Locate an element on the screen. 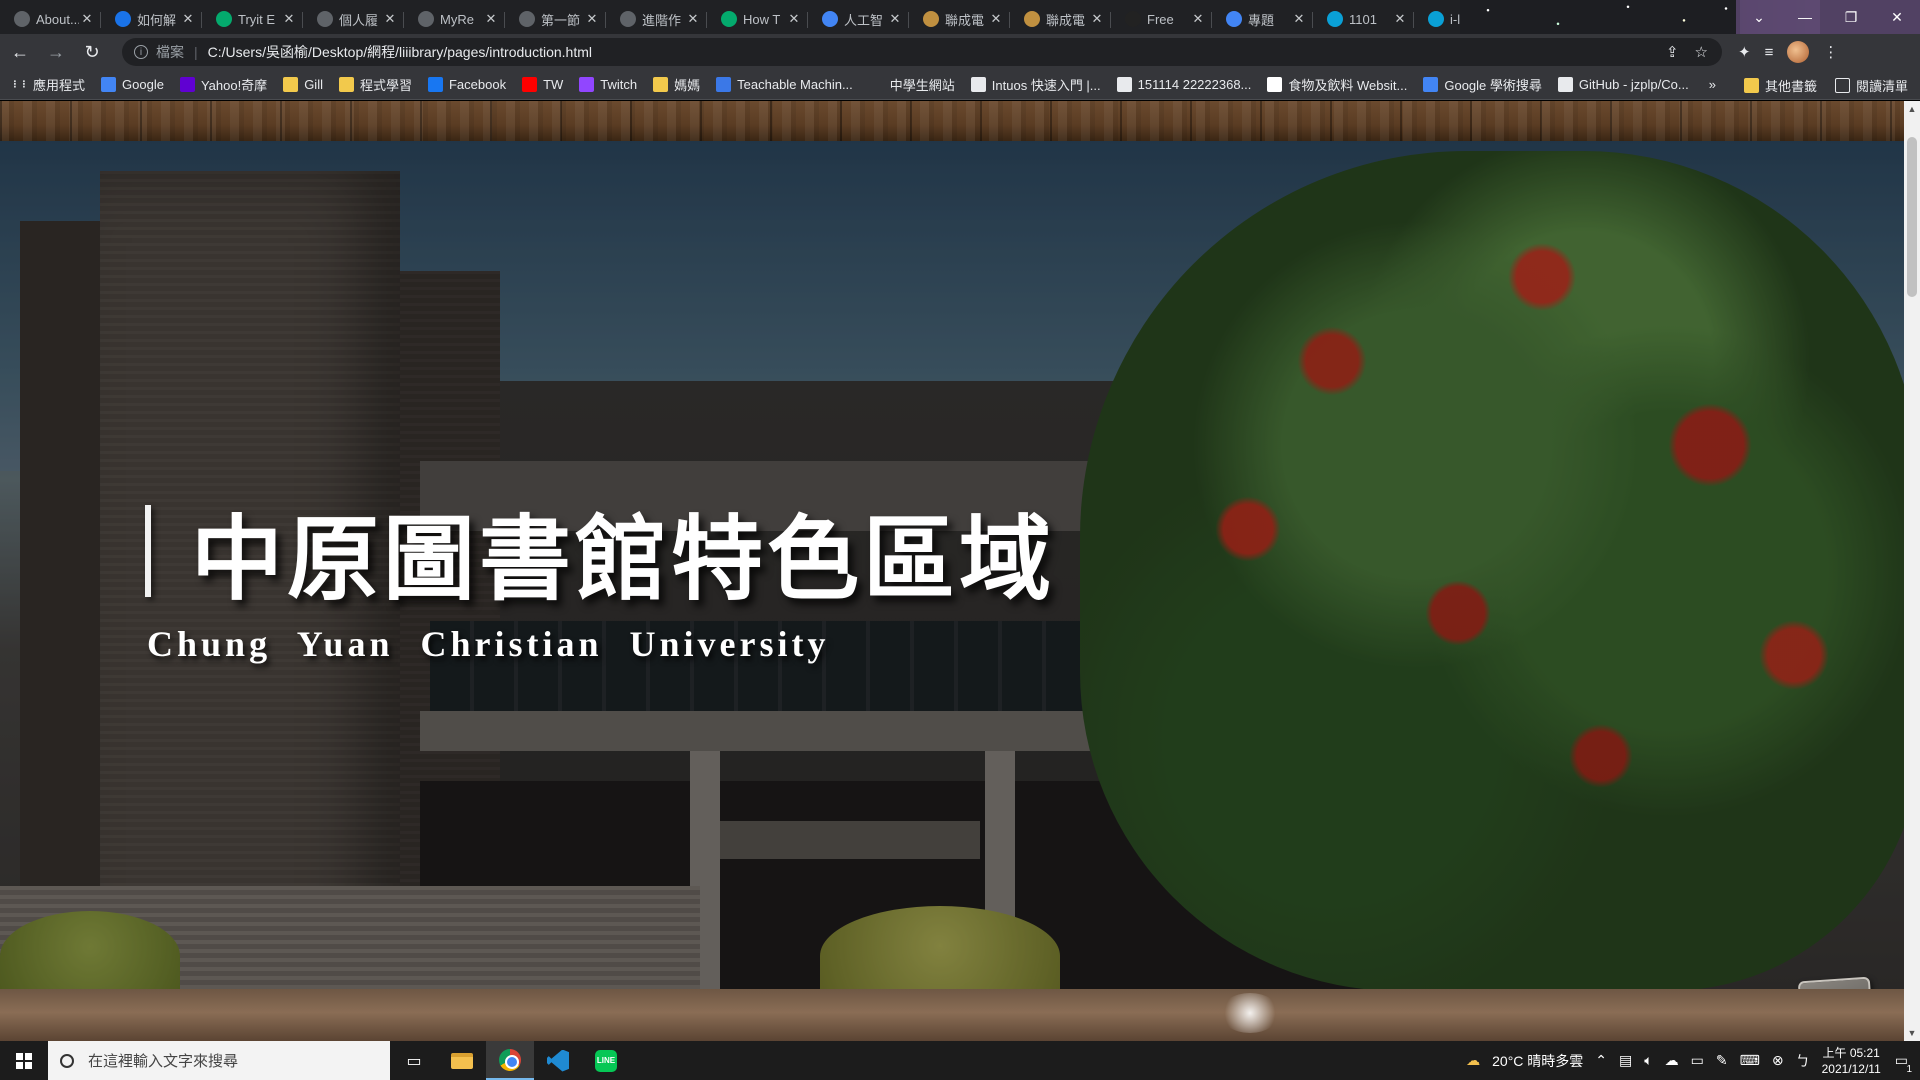  line-button: LINE is located at coordinates (606, 1060).